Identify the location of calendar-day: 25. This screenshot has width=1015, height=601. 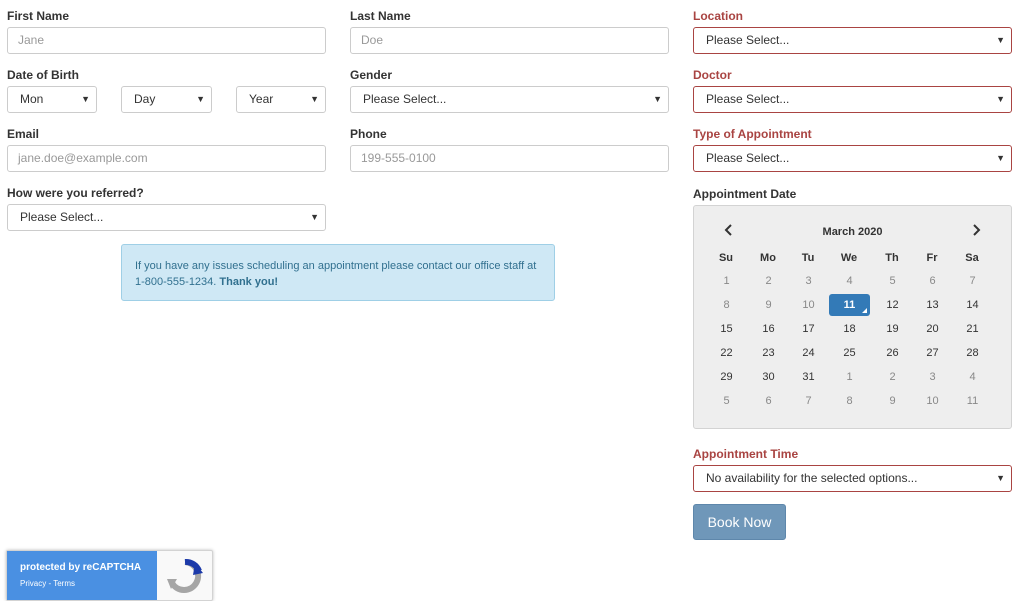
(849, 353).